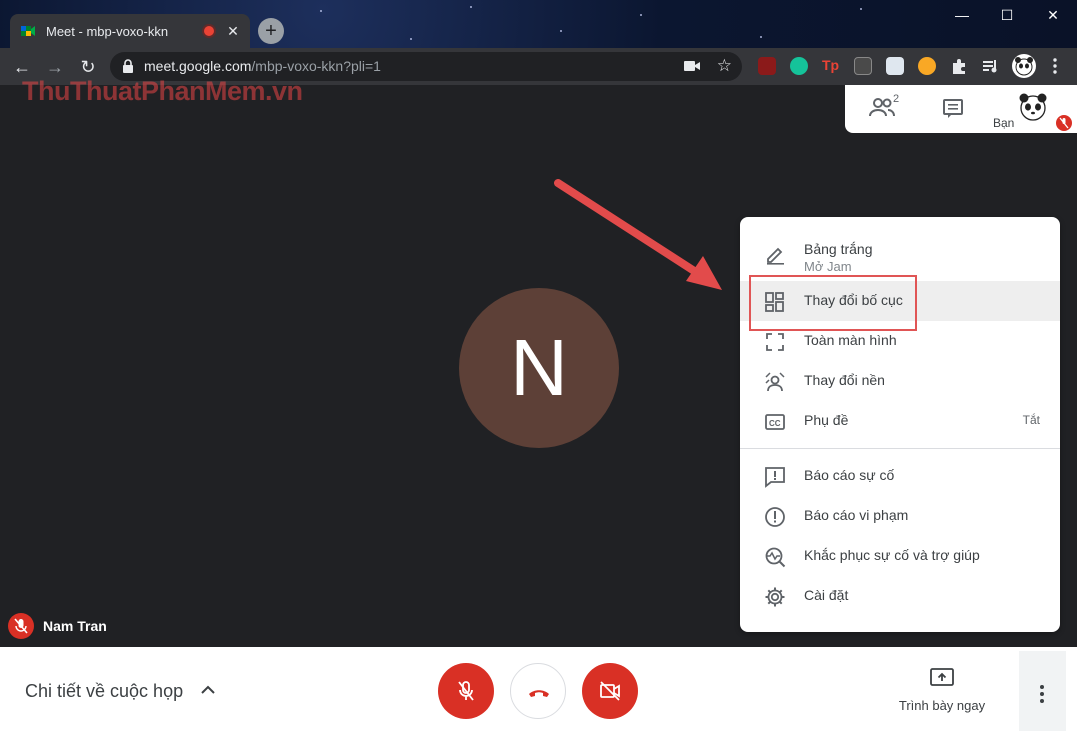 The height and width of the screenshot is (736, 1077). I want to click on camera-off-icon, so click(610, 691).